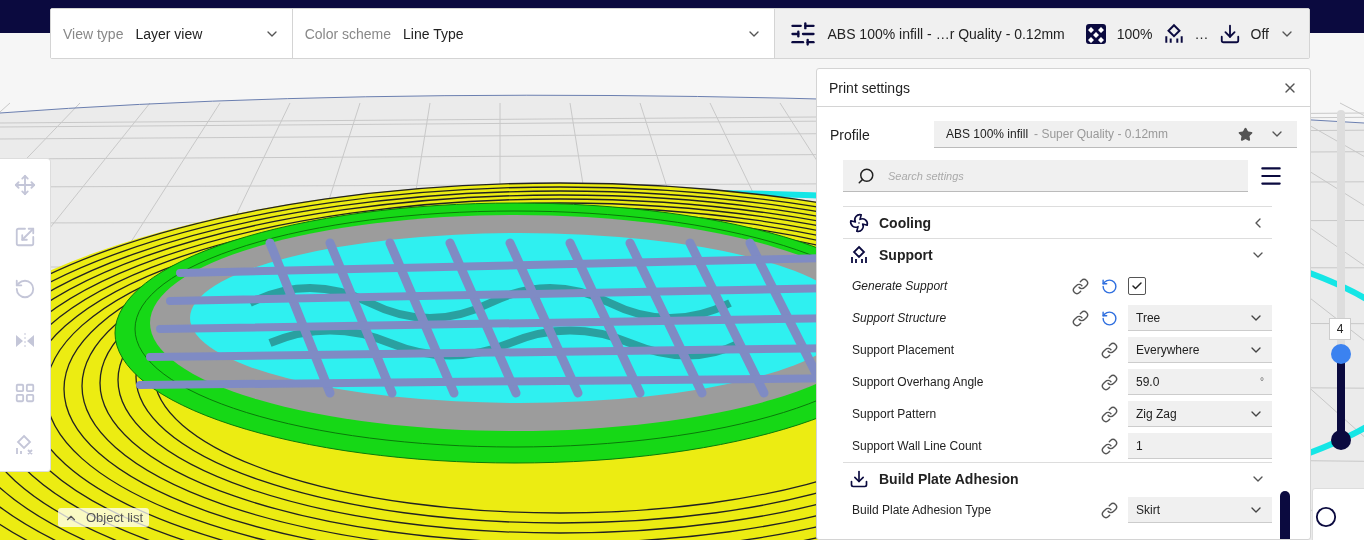  What do you see at coordinates (869, 87) in the screenshot?
I see `panel-title: Print settings` at bounding box center [869, 87].